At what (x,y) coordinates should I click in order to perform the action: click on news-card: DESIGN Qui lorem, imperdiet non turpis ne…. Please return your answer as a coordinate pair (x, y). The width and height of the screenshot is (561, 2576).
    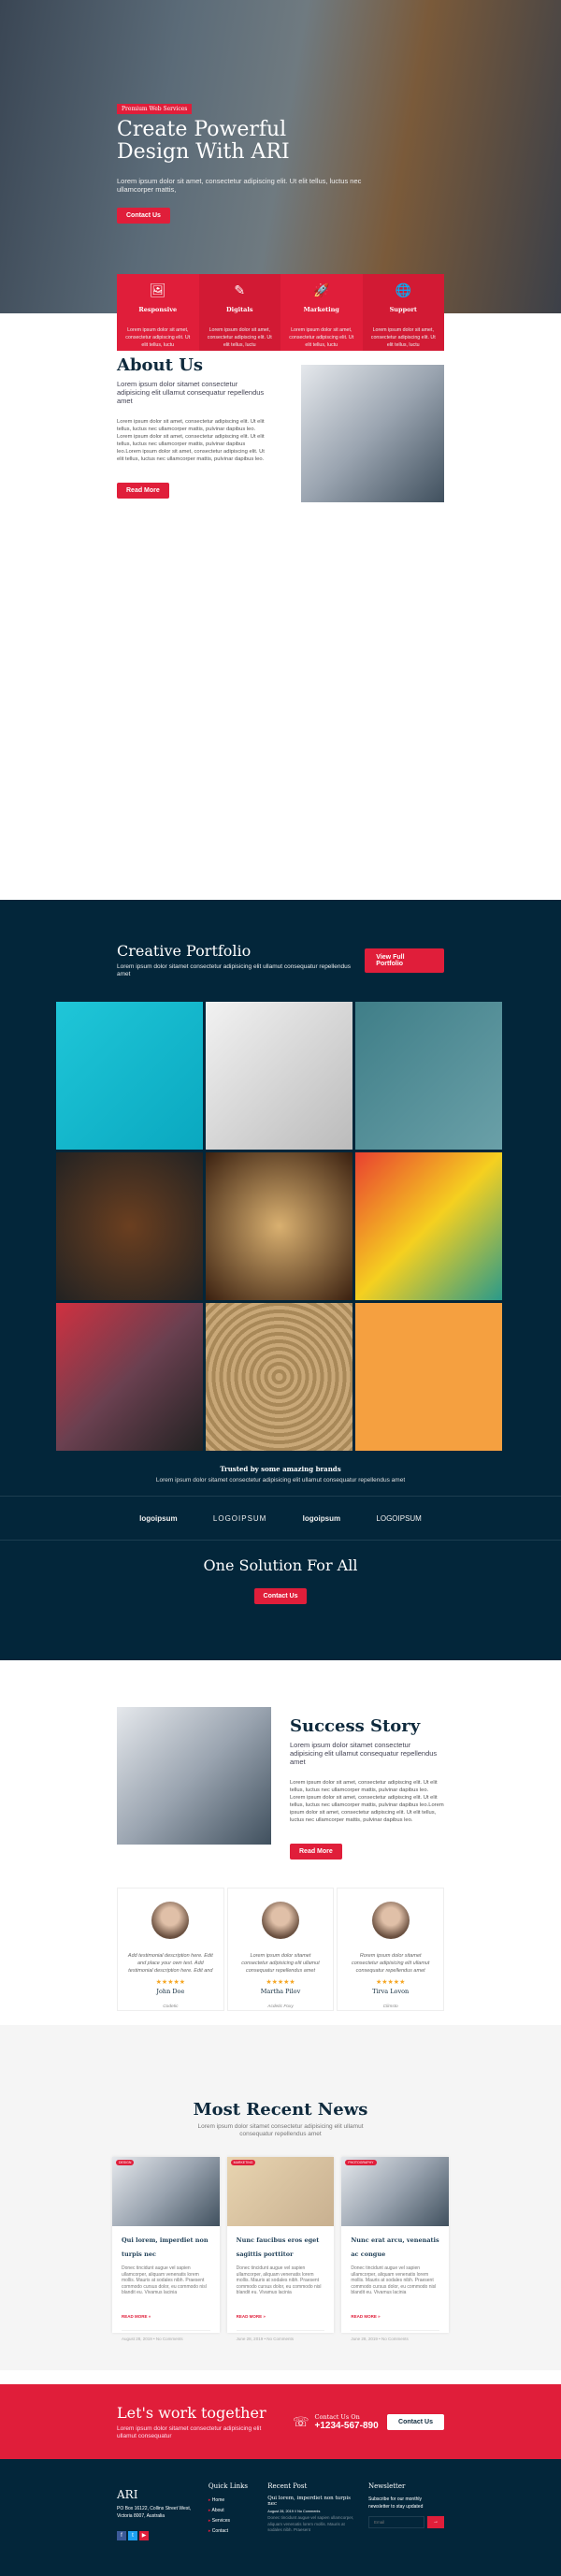
    Looking at the image, I should click on (166, 2249).